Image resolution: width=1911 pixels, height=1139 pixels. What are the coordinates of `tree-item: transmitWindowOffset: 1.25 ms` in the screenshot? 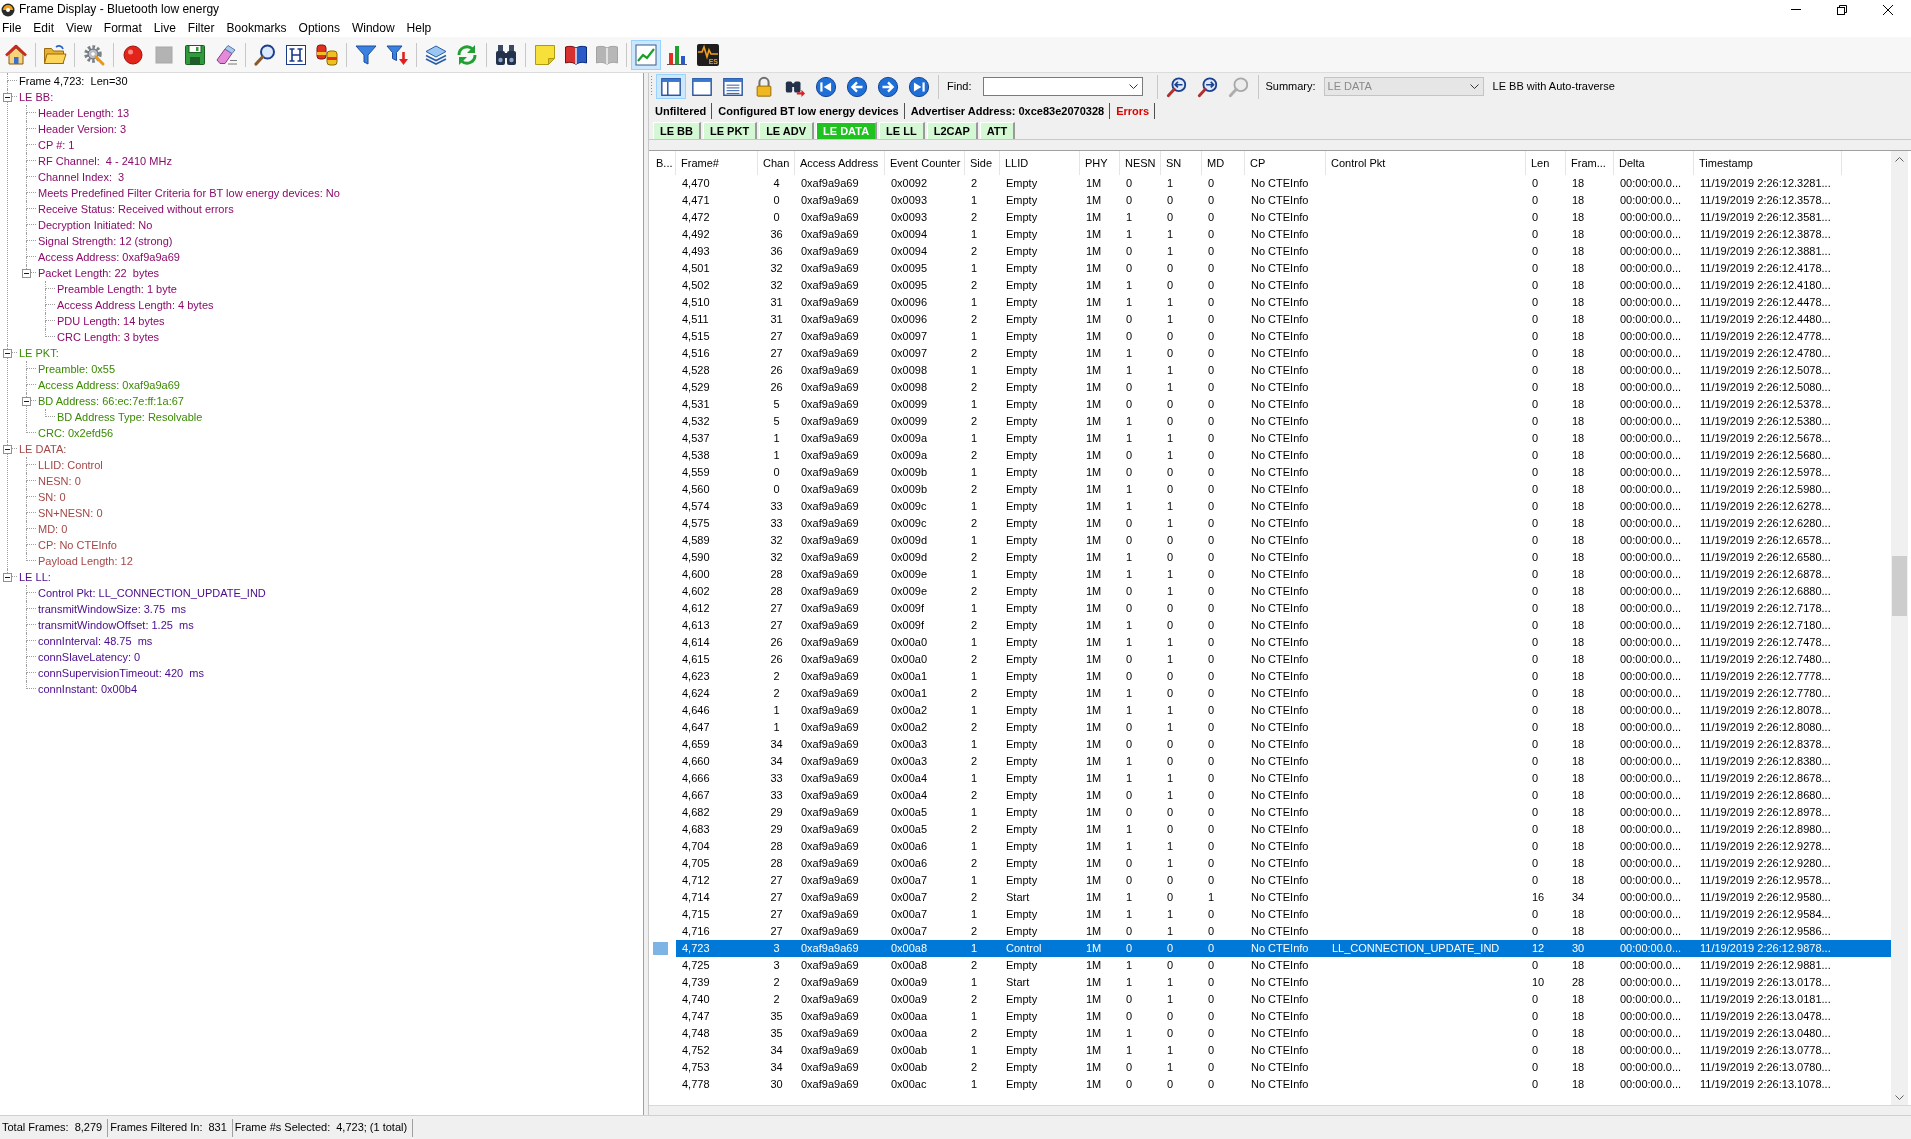 It's located at (116, 625).